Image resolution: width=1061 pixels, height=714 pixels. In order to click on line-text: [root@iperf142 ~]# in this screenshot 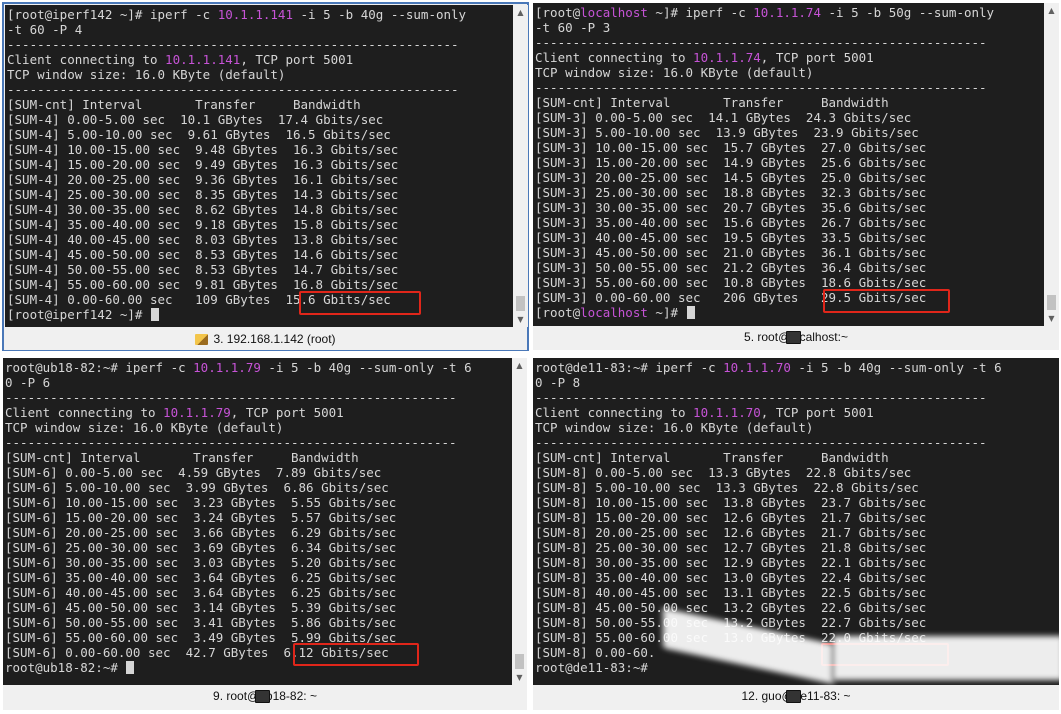, I will do `click(78, 314)`.